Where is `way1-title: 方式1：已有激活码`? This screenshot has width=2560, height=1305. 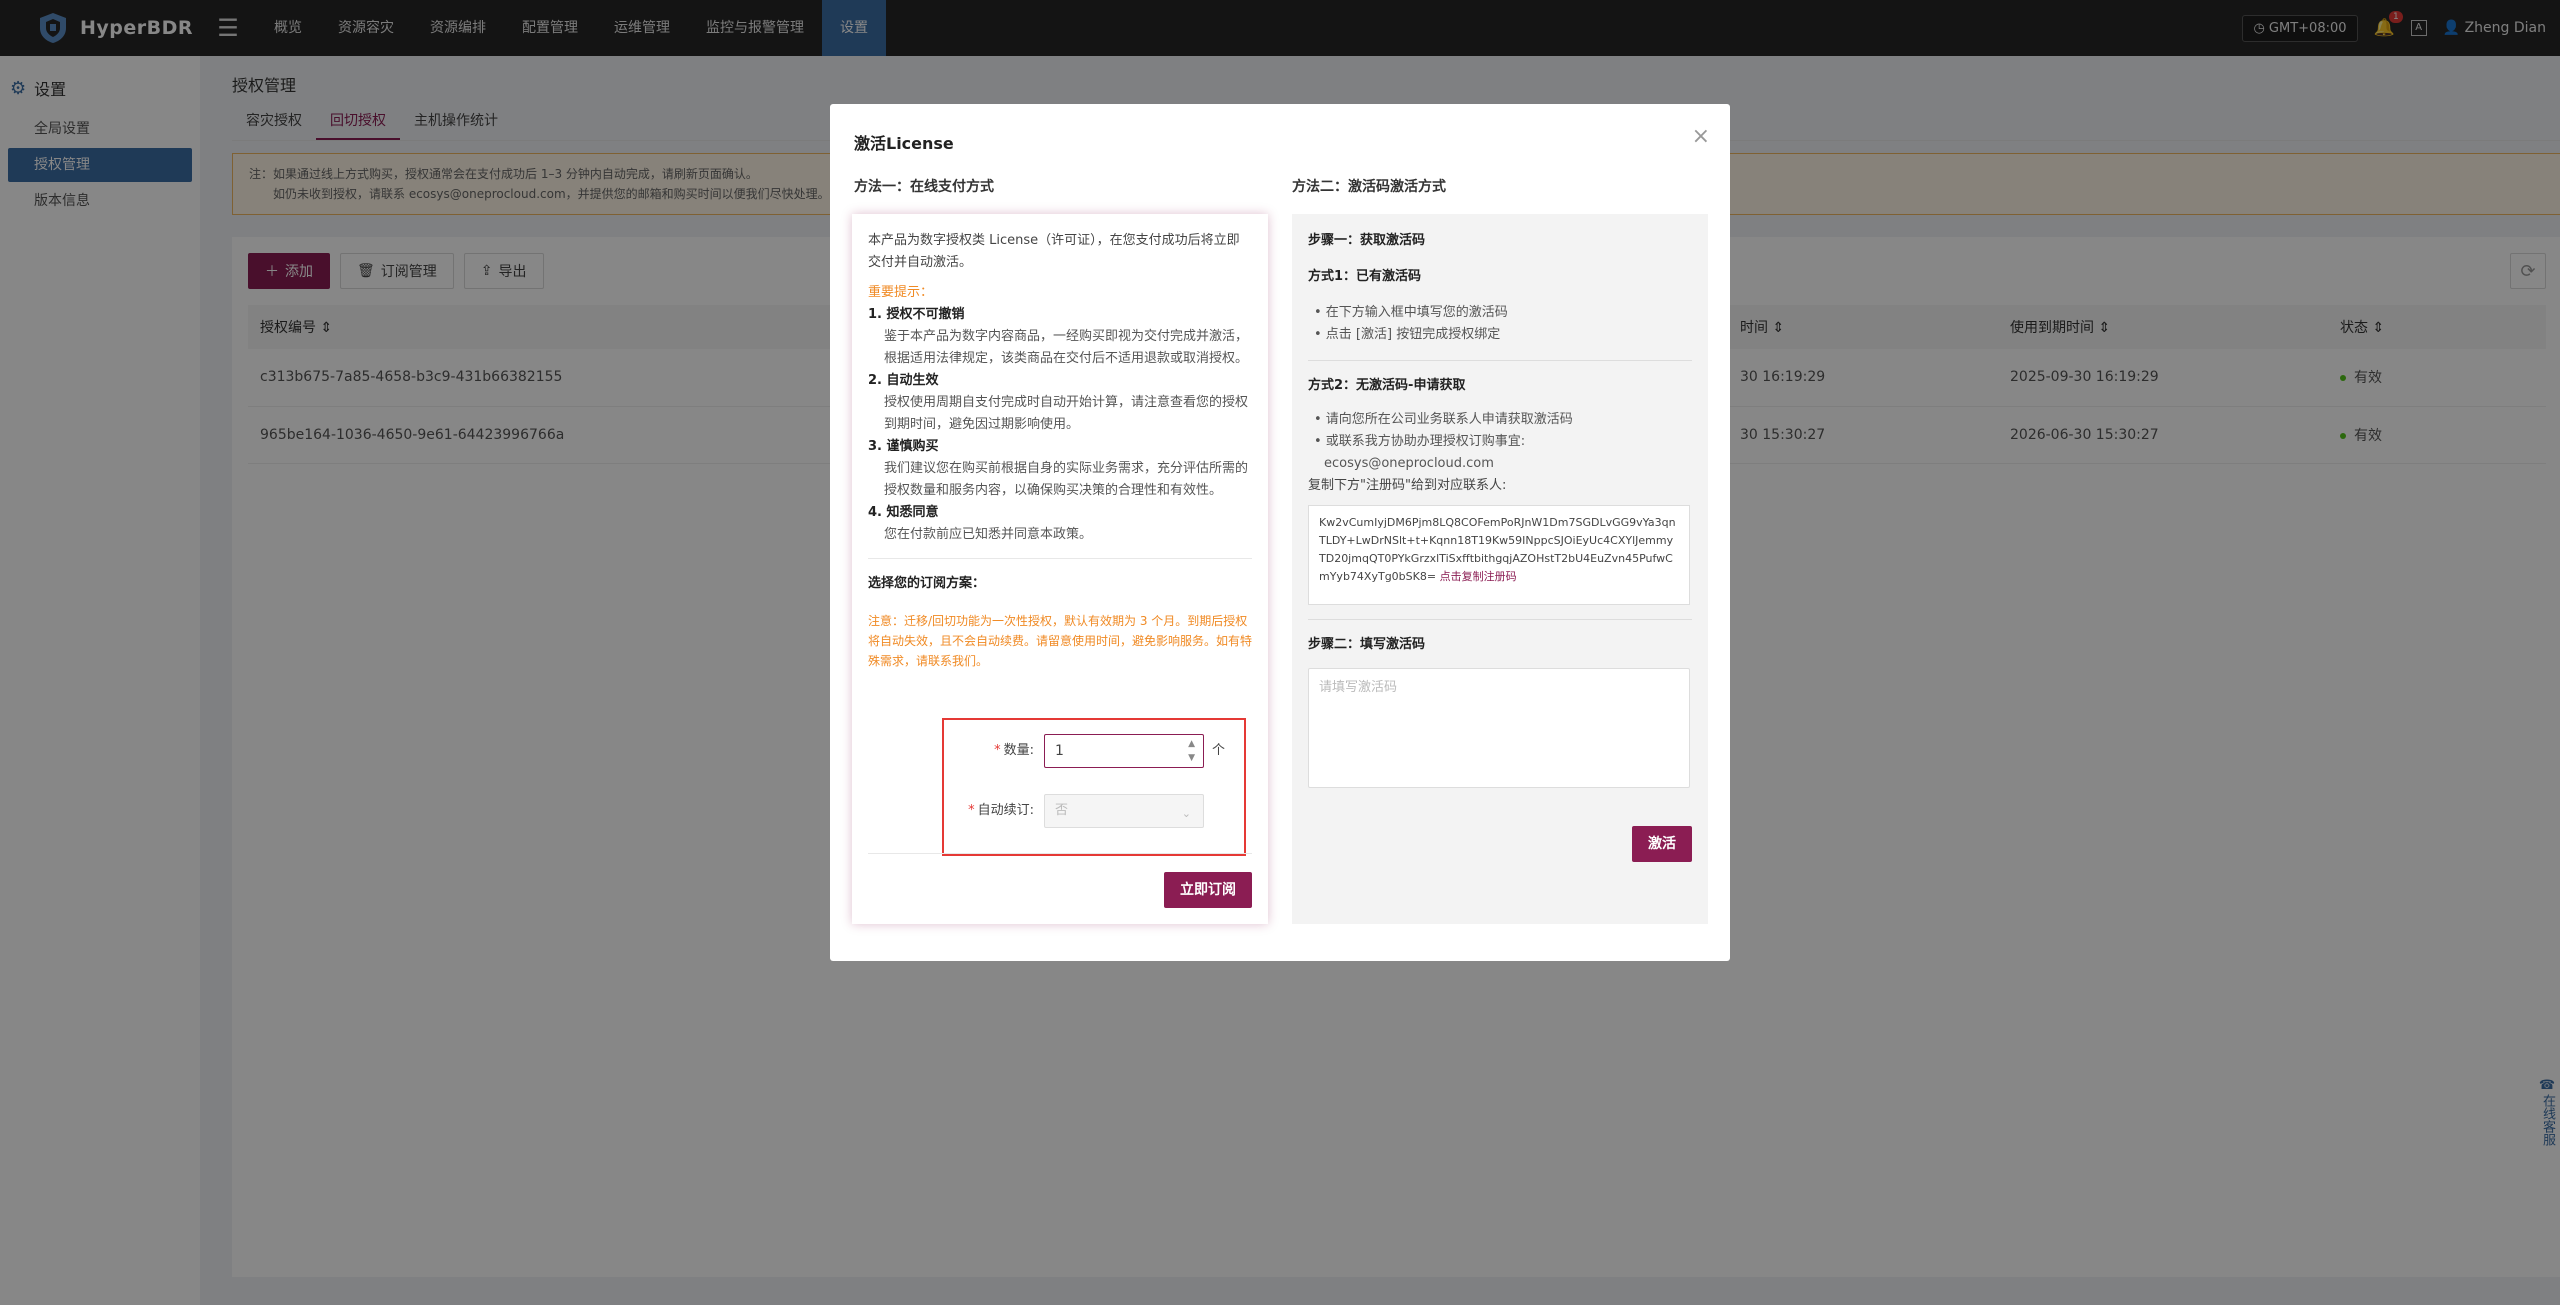
way1-title: 方式1：已有激活码 is located at coordinates (1365, 276).